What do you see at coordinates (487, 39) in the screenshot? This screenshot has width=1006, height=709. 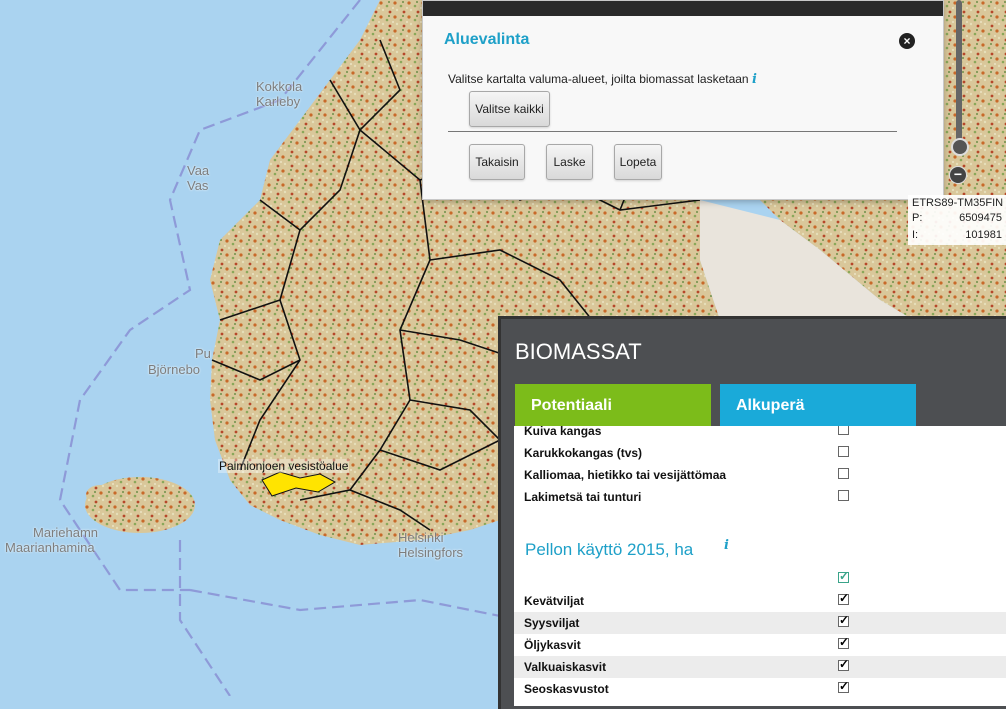 I see `dialog-title: Aluevalinta` at bounding box center [487, 39].